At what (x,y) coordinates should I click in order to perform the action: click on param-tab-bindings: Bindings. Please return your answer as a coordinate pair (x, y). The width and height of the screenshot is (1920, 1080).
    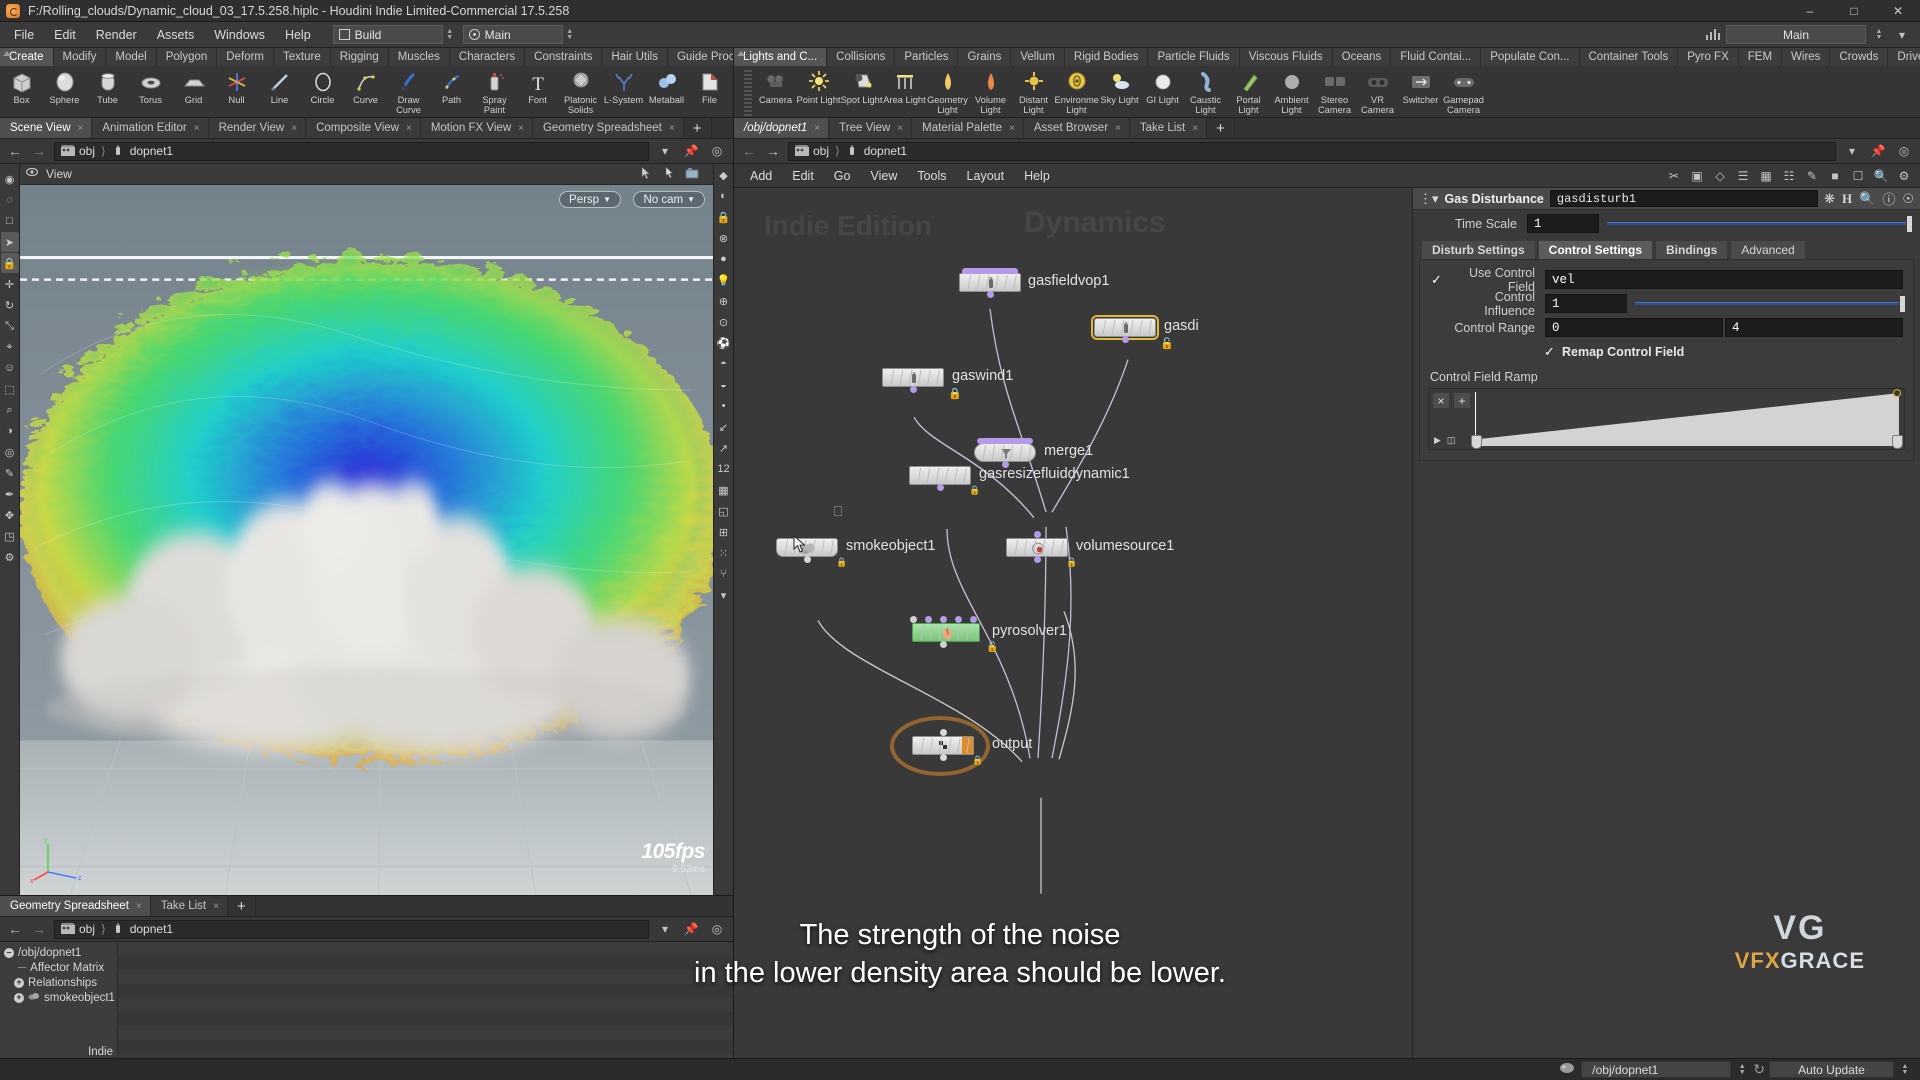
    Looking at the image, I should click on (1692, 249).